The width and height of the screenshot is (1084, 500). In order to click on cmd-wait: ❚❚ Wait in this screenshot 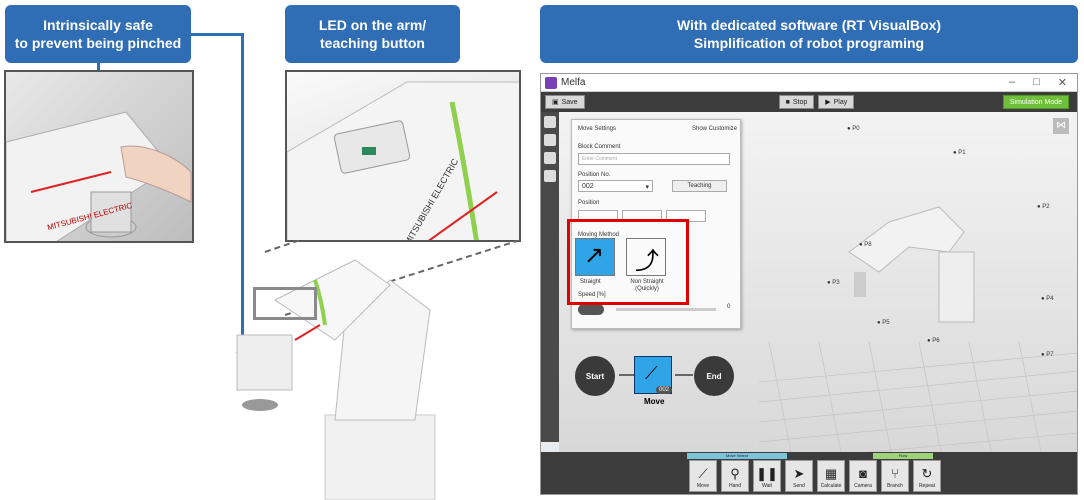, I will do `click(767, 476)`.